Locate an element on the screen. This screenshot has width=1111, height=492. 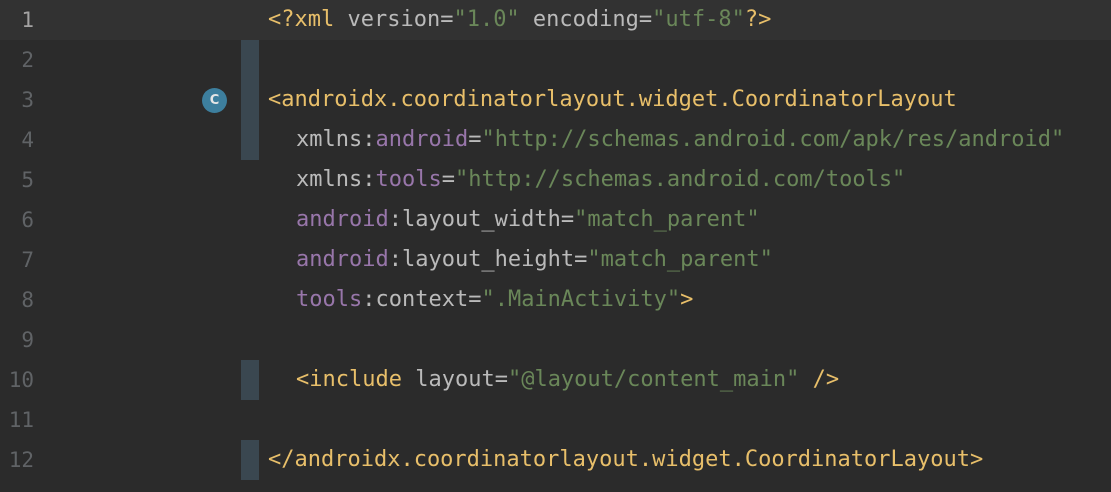
attribute-value: "1.0" is located at coordinates (486, 19).